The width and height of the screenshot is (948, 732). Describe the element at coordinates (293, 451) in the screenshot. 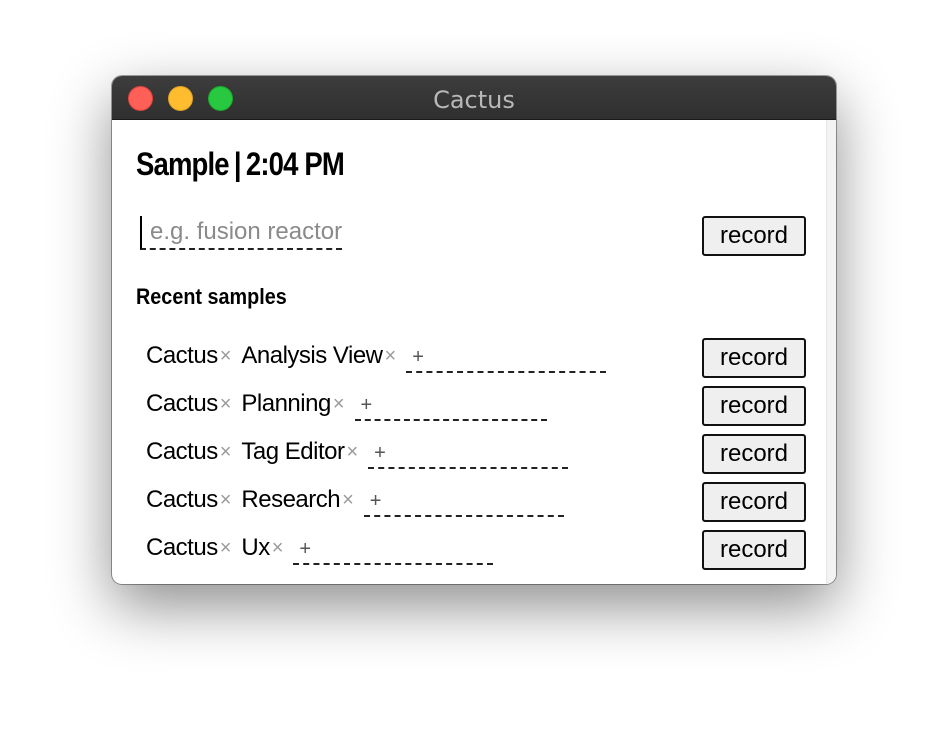

I see `tag-label: Tag Editor` at that location.